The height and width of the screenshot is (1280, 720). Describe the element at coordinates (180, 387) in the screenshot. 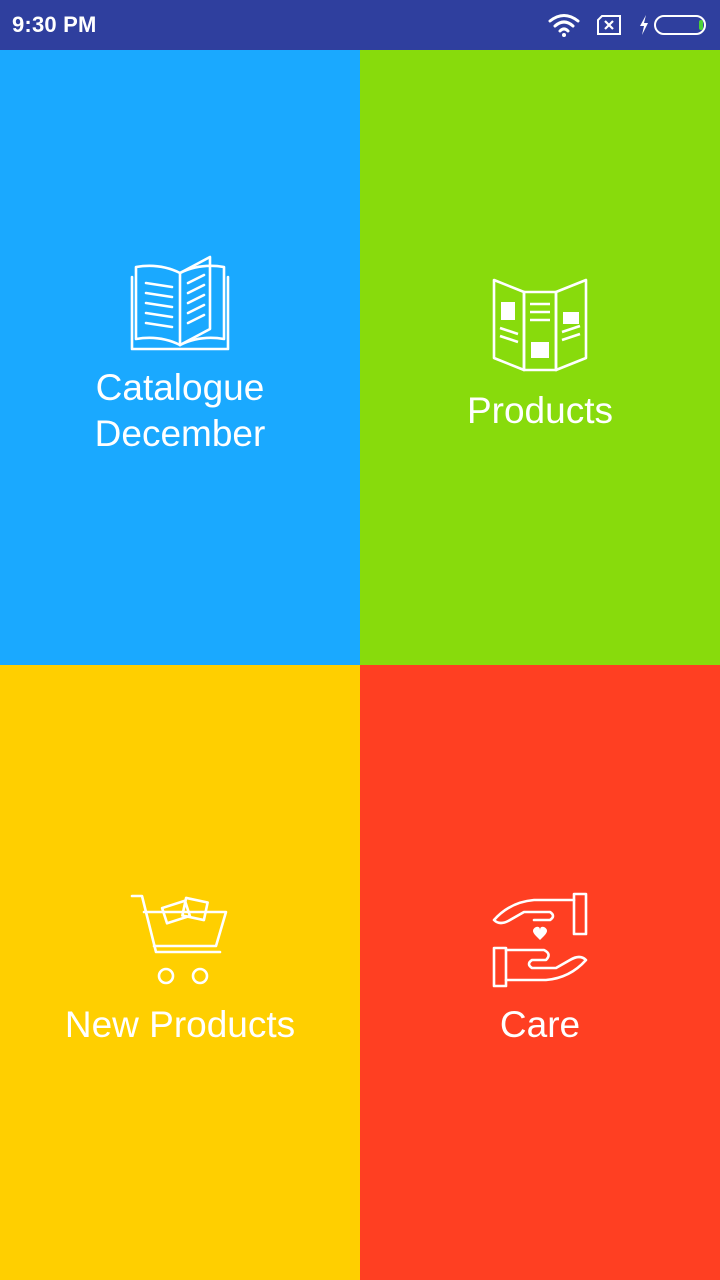

I see `catalogue-label-line1: Catalogue` at that location.